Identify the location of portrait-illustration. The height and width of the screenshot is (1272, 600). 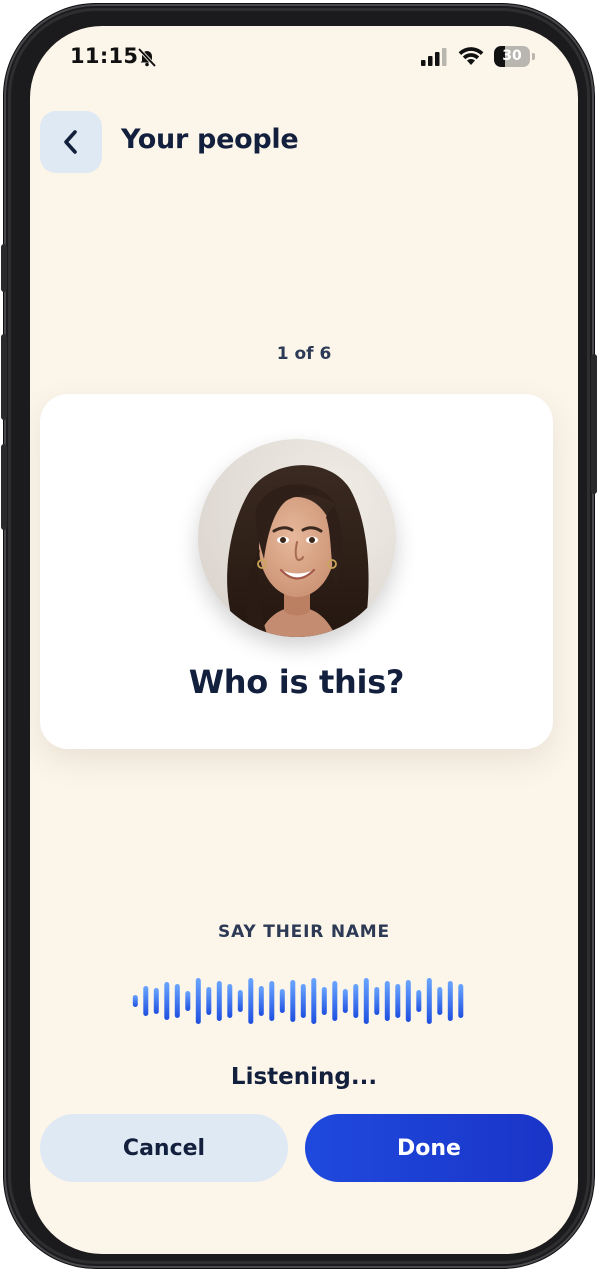
(297, 538).